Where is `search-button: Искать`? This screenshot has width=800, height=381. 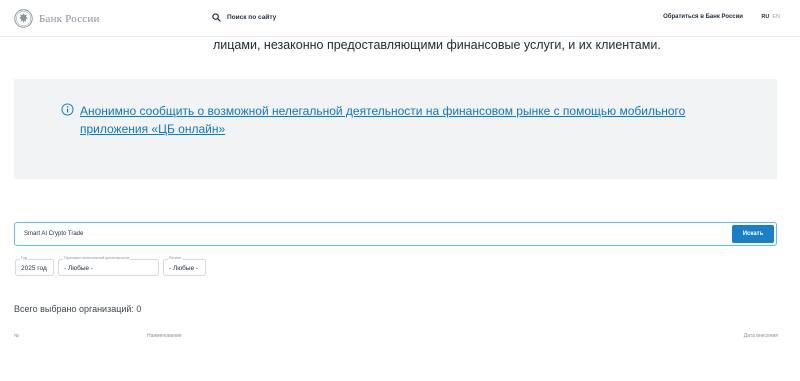 search-button: Искать is located at coordinates (753, 234).